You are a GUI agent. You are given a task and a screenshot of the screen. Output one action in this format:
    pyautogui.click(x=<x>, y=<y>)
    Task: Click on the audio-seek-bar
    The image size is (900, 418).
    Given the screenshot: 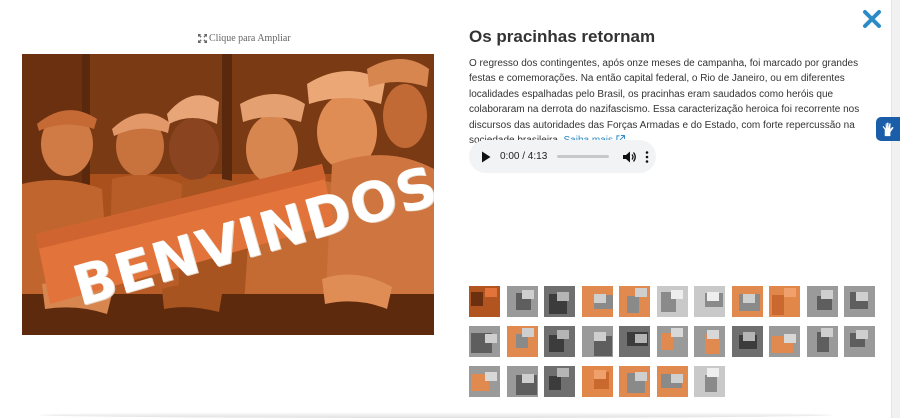 What is the action you would take?
    pyautogui.click(x=583, y=156)
    